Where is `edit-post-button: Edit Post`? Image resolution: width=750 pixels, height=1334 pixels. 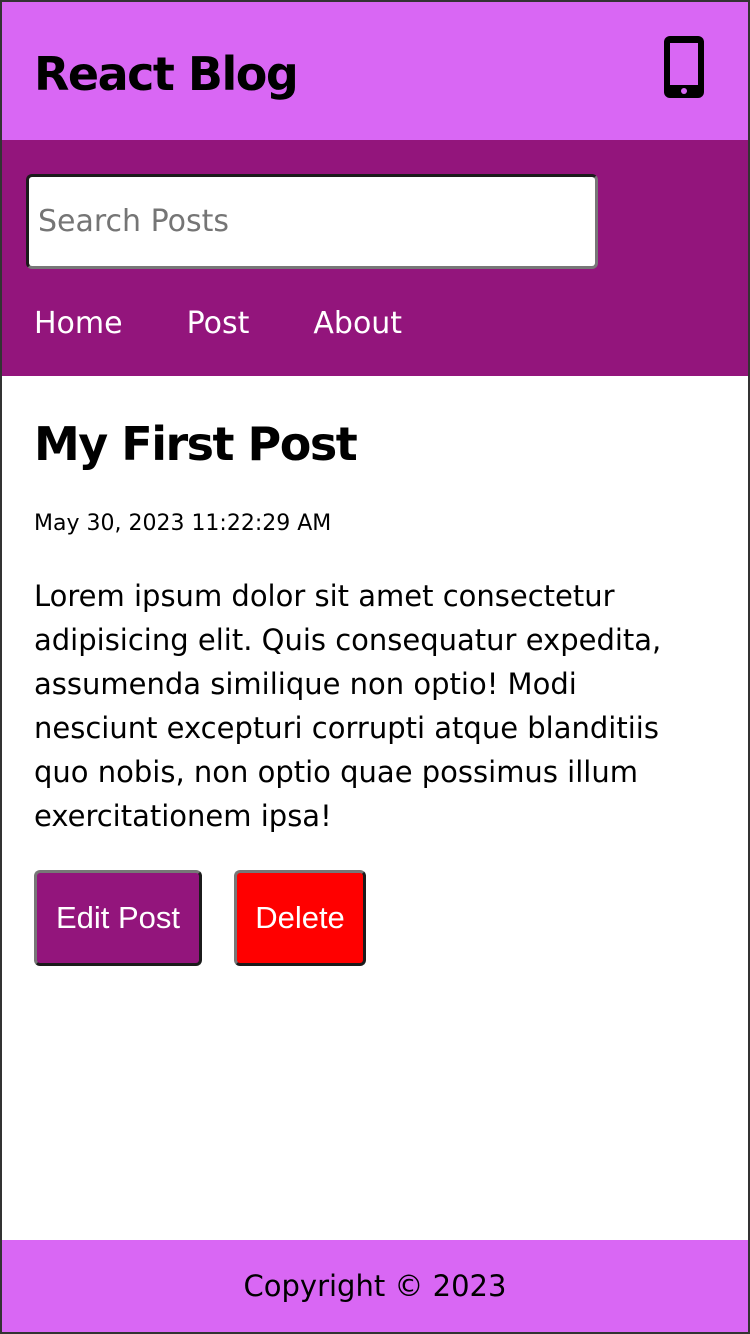 edit-post-button: Edit Post is located at coordinates (118, 918).